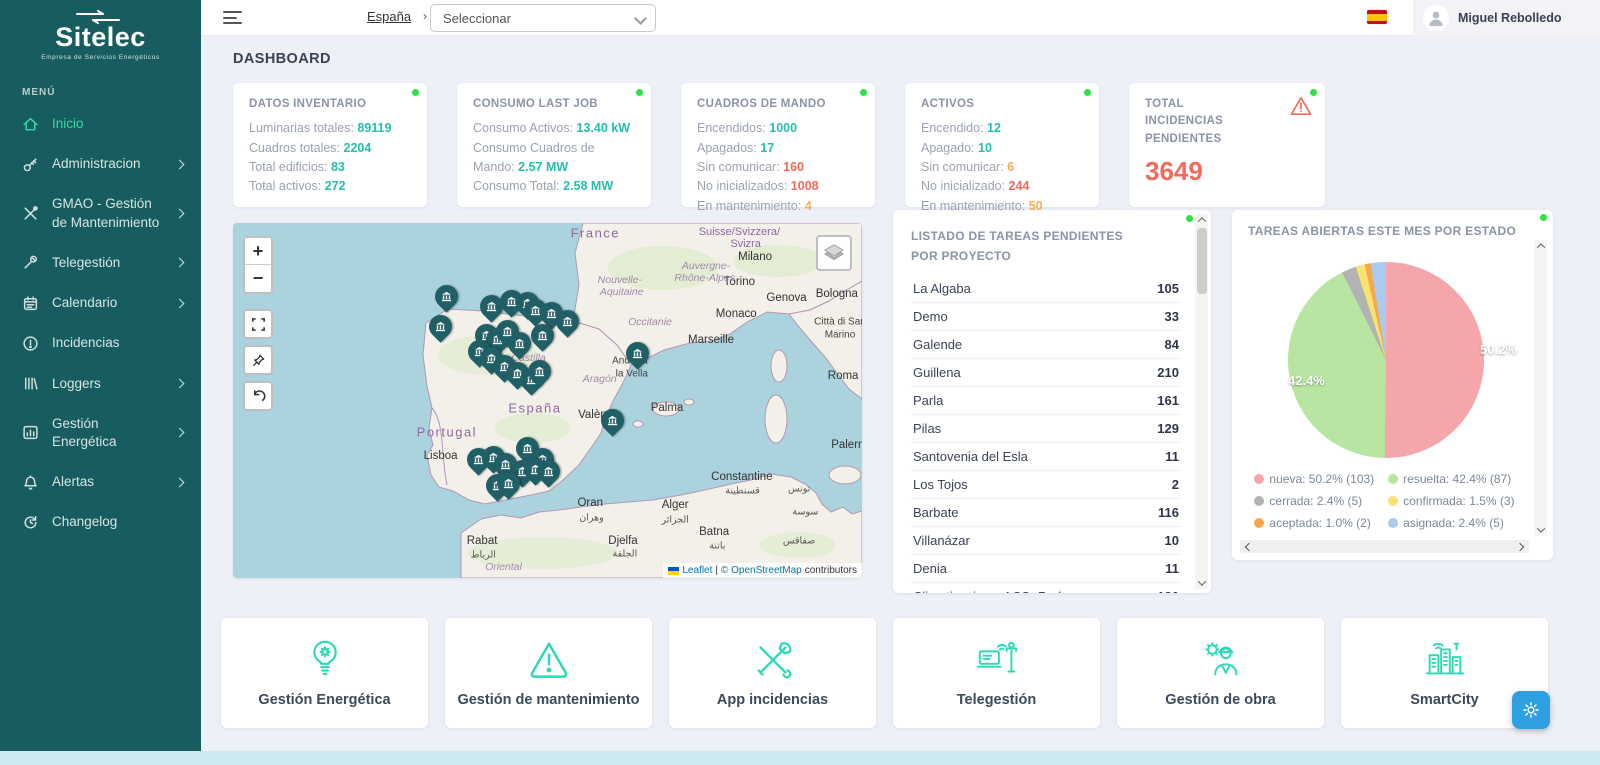  Describe the element at coordinates (846, 444) in the screenshot. I see `map-label: Palerm` at that location.